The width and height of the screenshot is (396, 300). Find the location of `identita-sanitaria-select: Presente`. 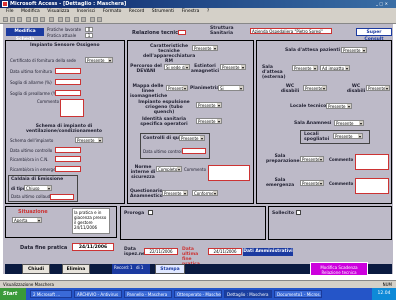

identita-sanitaria-select: Presente is located at coordinates (209, 121).